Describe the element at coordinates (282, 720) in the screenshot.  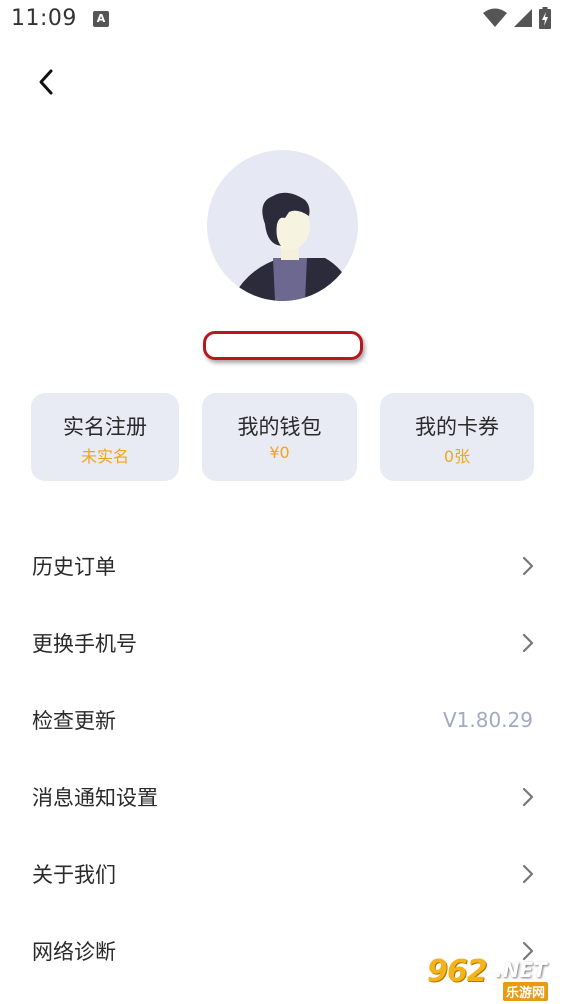
I see `menu-item-check-update: 检查更新 V1.80.29` at that location.